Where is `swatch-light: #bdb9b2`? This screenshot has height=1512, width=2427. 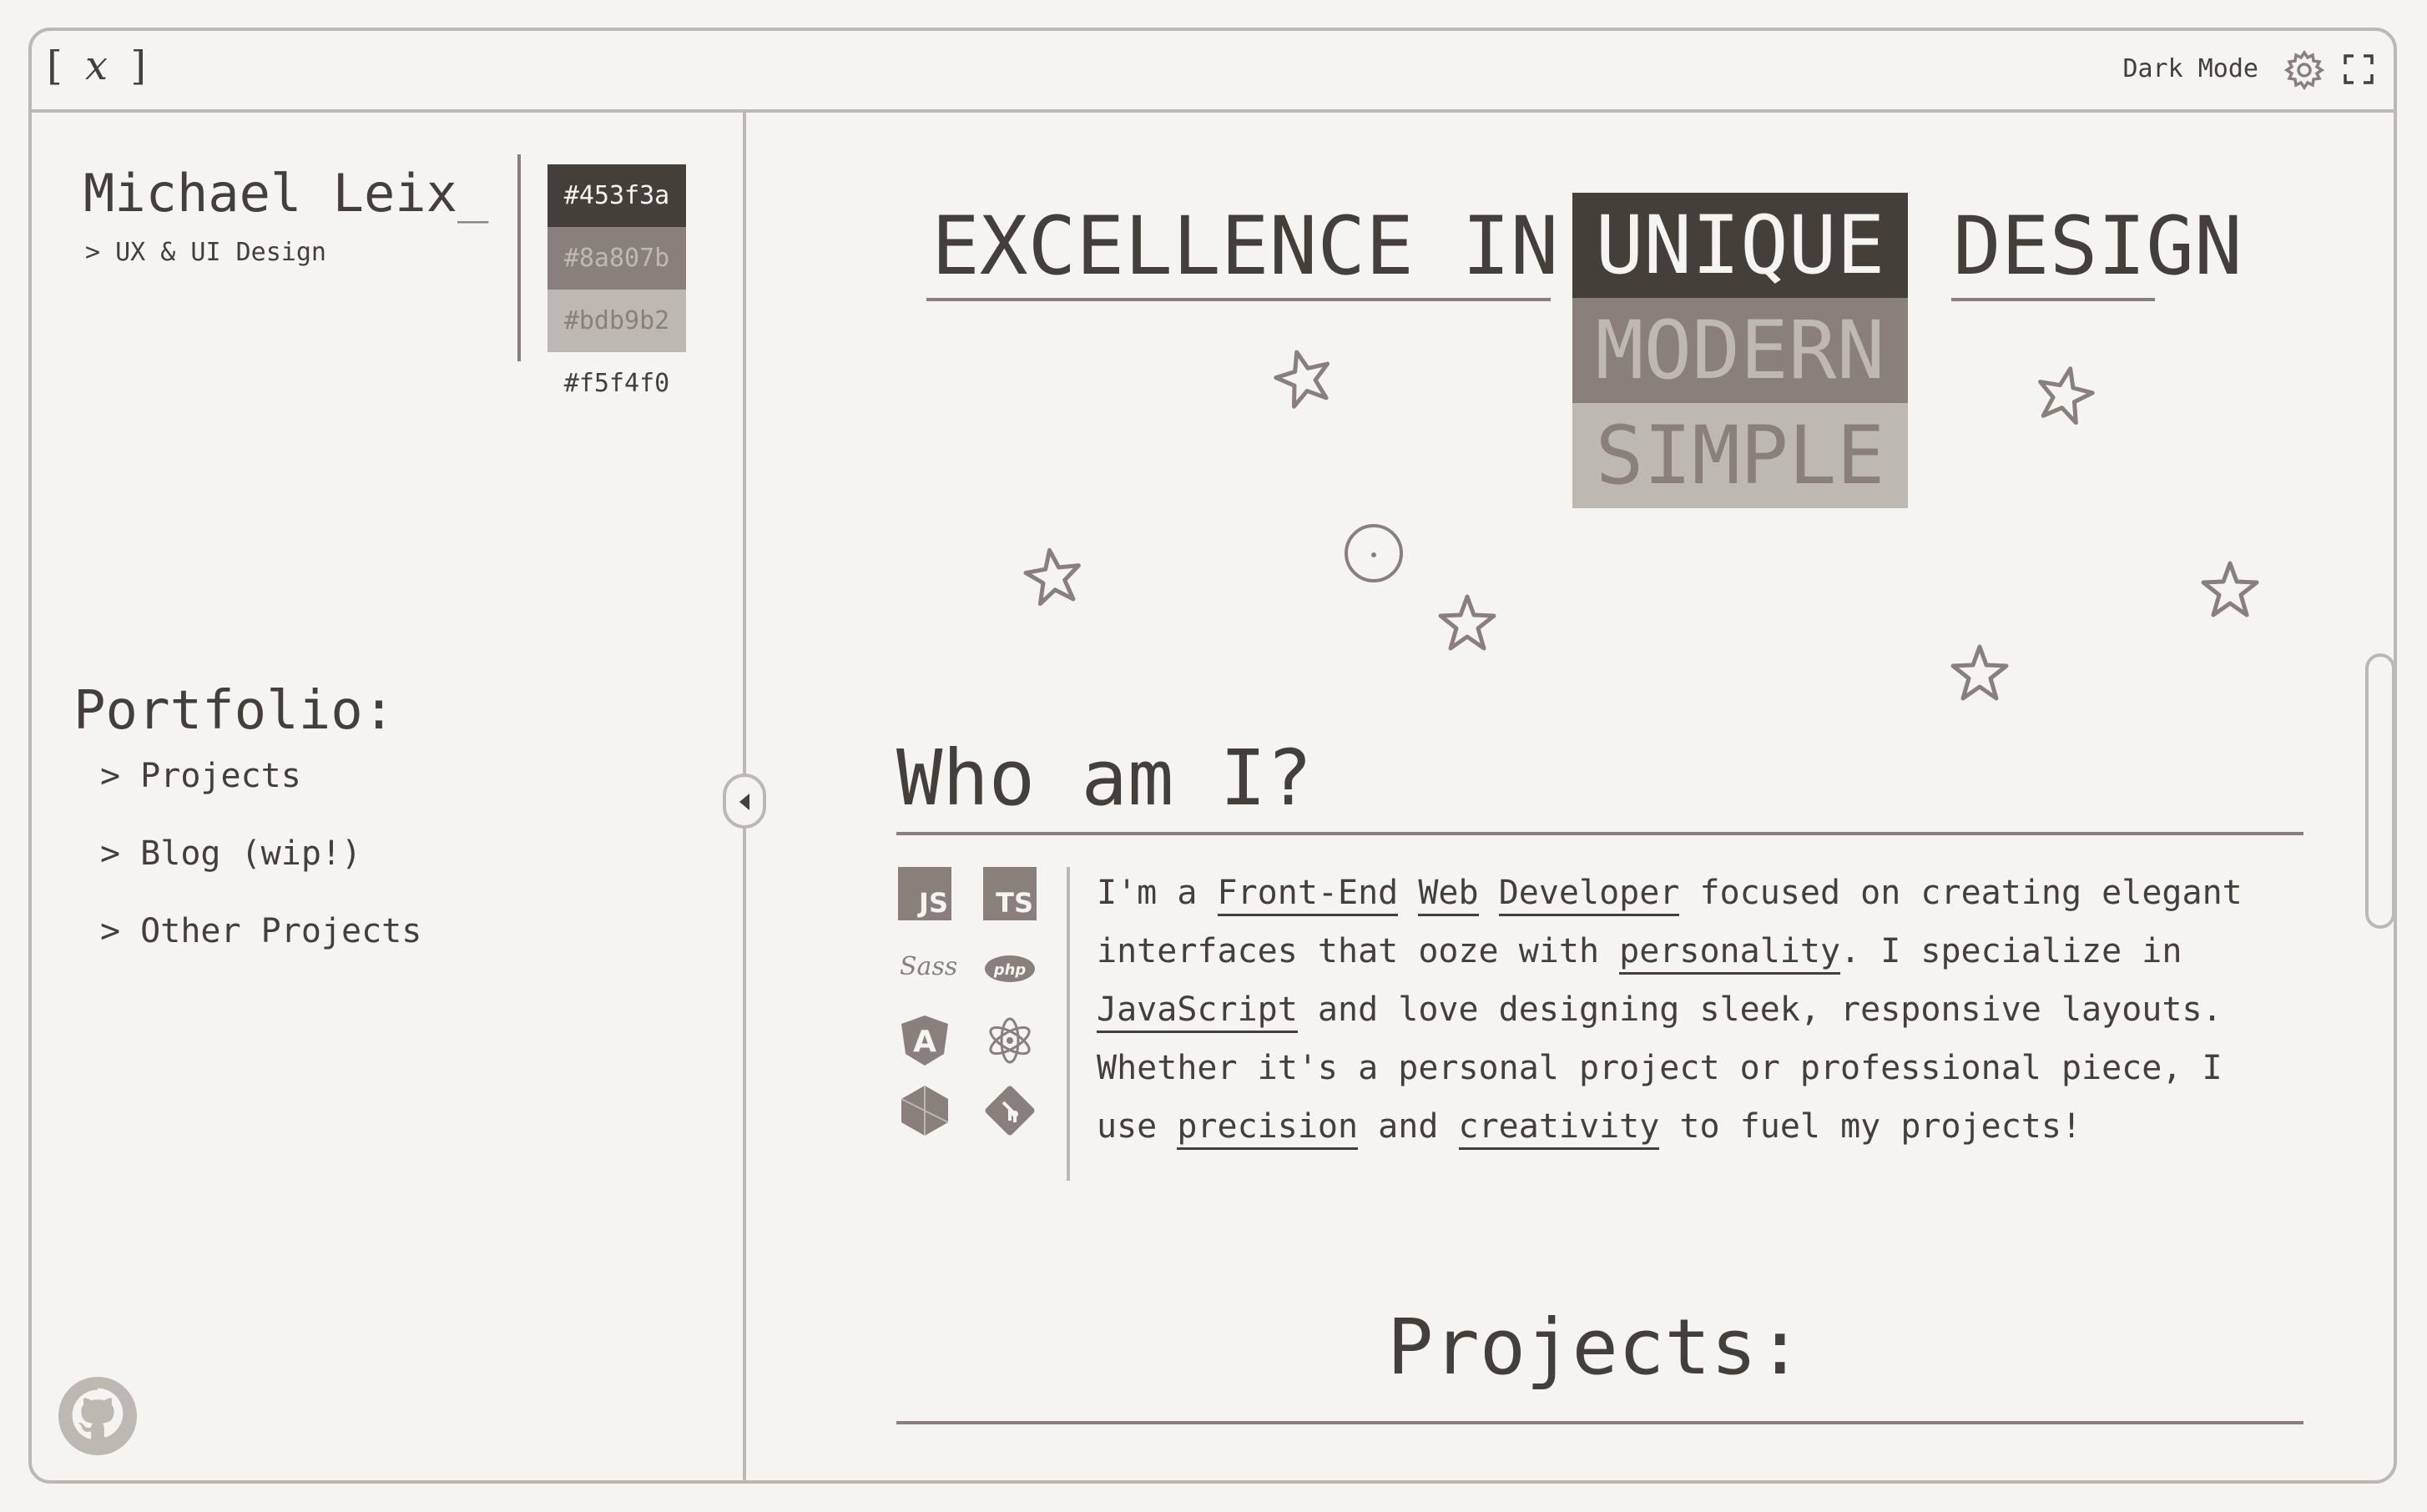 swatch-light: #bdb9b2 is located at coordinates (616, 321).